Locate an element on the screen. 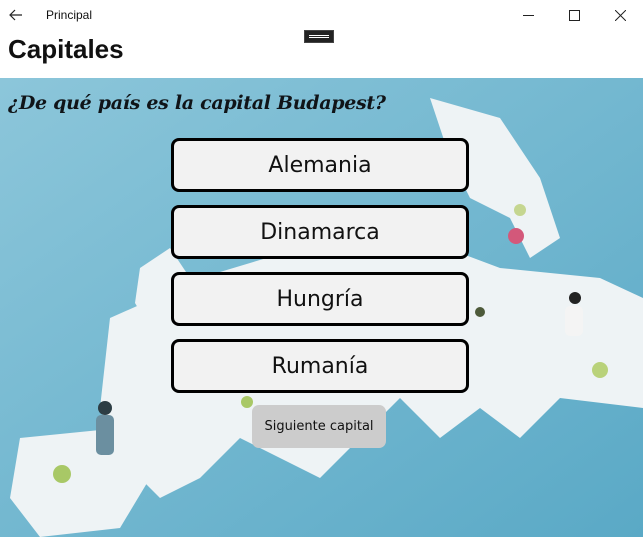  maximize-icon is located at coordinates (574, 15).